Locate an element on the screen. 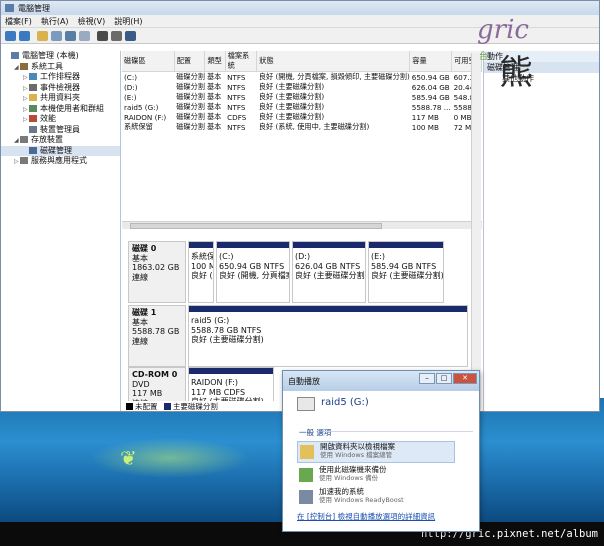 This screenshot has height=546, width=604. disk-name: 磁碟 1 is located at coordinates (144, 312).